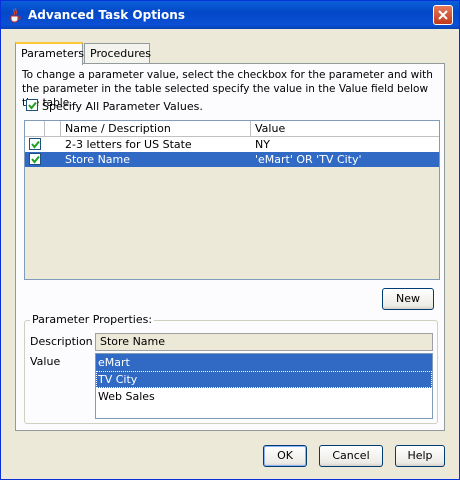  I want to click on row-name: Store Name, so click(98, 159).